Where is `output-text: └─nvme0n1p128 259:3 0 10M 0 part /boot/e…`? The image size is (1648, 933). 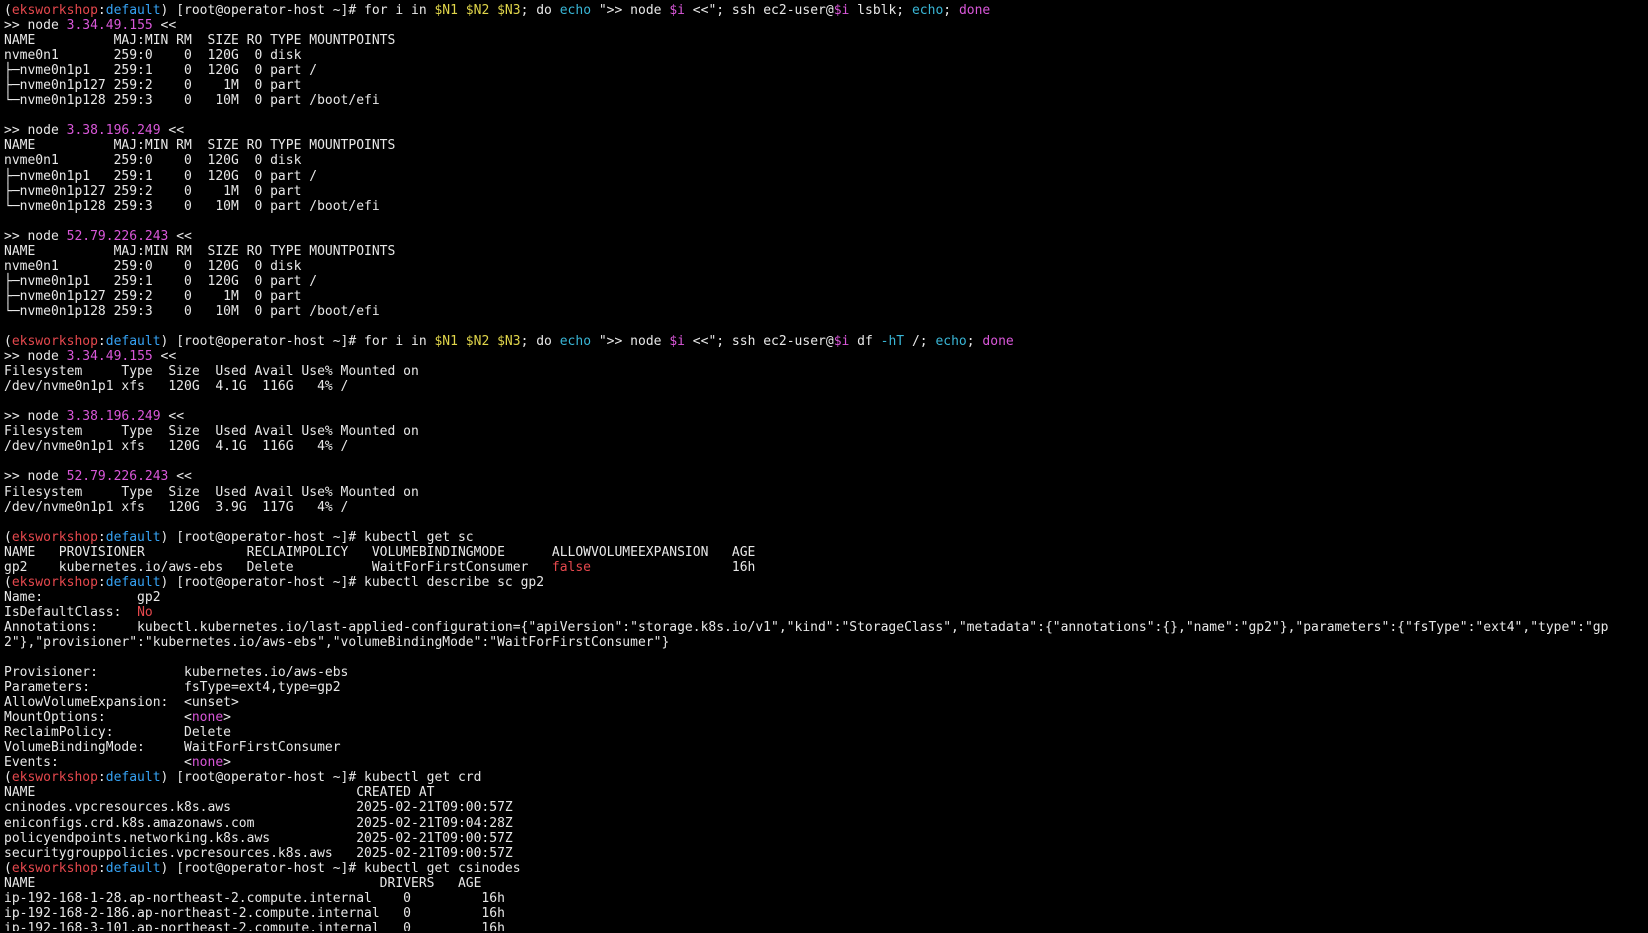 output-text: └─nvme0n1p128 259:3 0 10M 0 part /boot/e… is located at coordinates (192, 311).